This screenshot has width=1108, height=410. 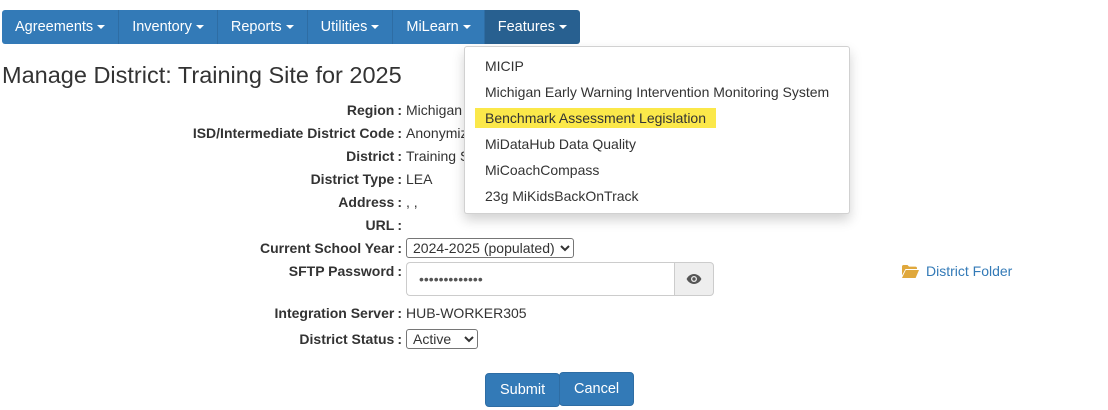 I want to click on integration-label: Integration Server, so click(x=334, y=313).